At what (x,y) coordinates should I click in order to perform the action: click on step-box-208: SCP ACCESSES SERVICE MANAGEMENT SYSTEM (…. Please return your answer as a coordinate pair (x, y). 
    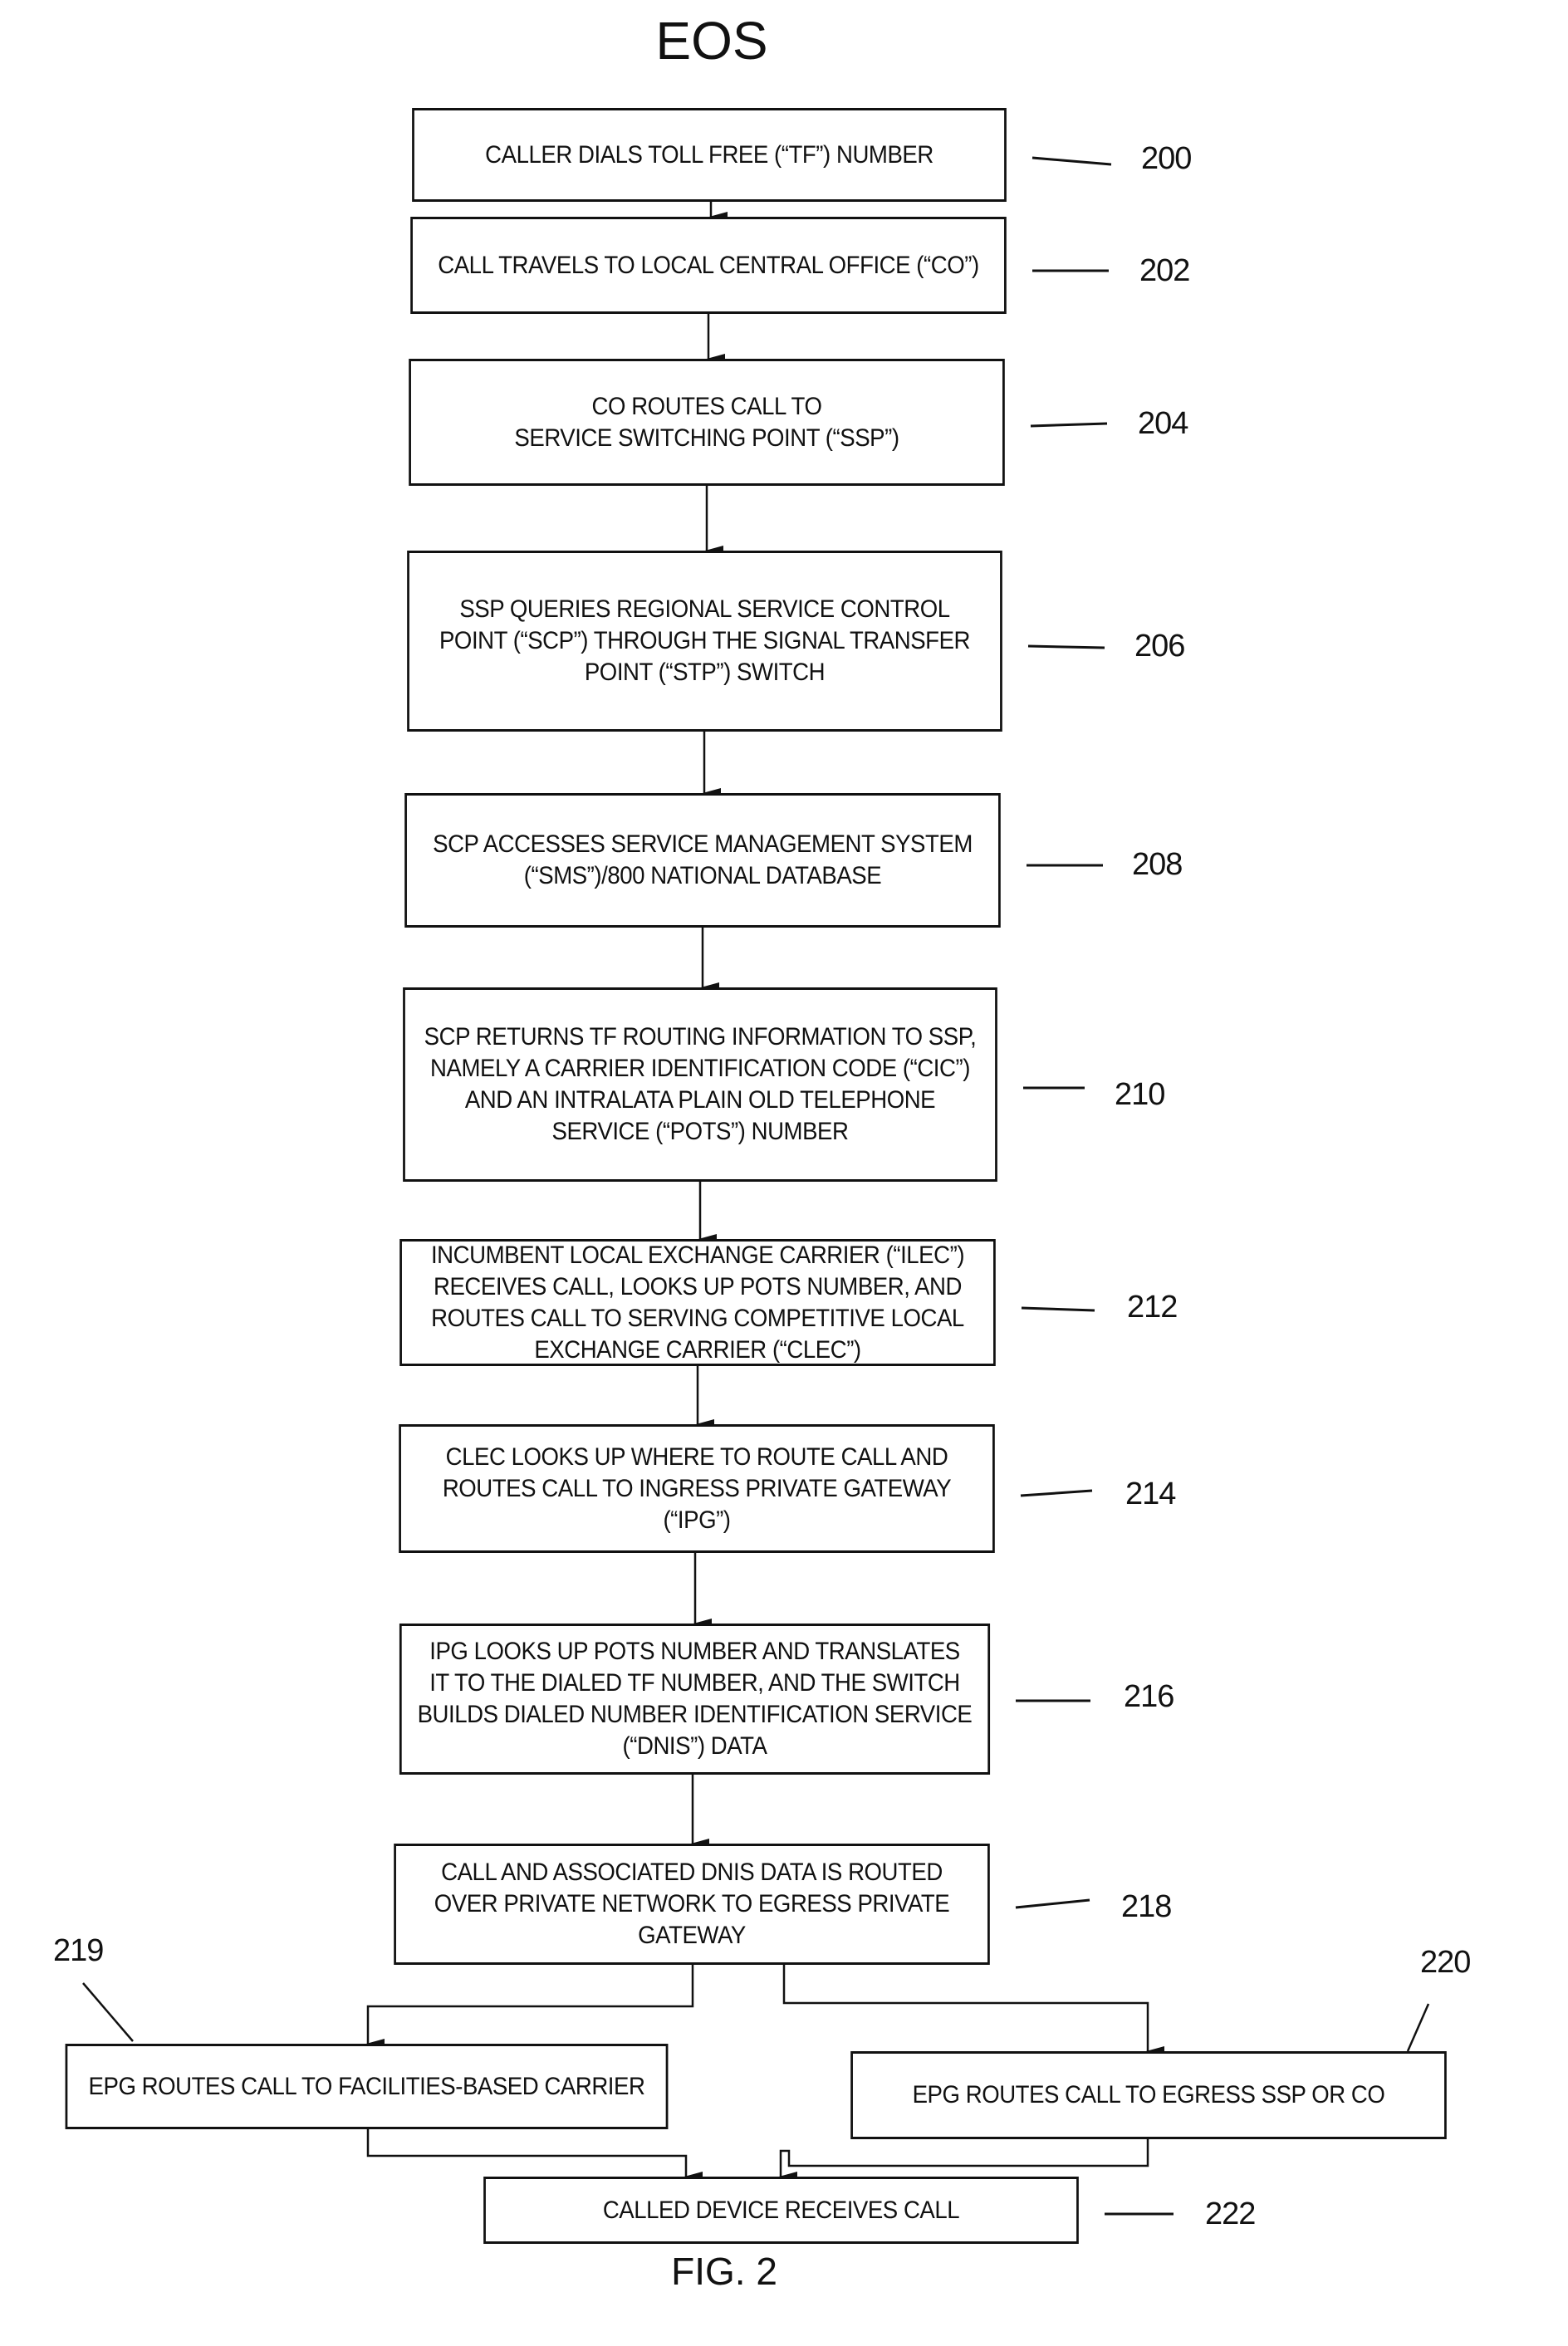
    Looking at the image, I should click on (702, 860).